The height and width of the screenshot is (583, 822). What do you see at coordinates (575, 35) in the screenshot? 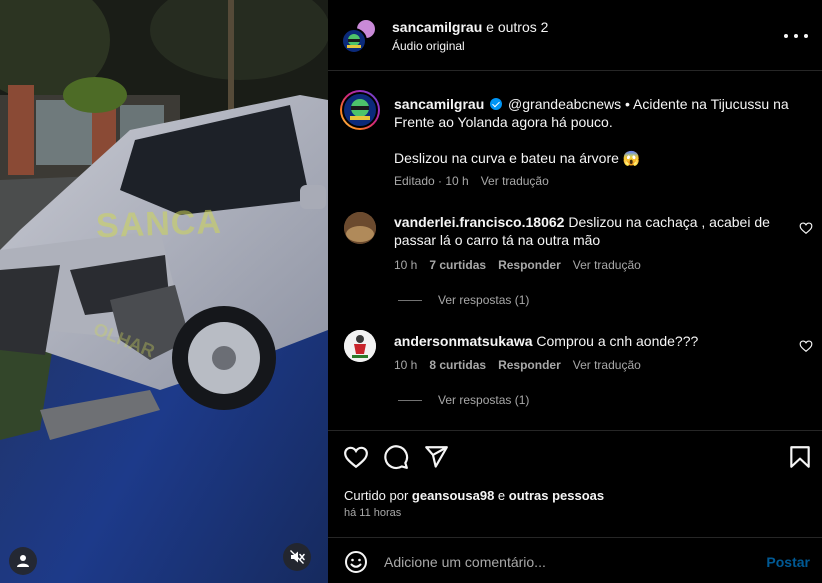
I see `post-header: sancamilgrau e outros 2 Áudio original` at bounding box center [575, 35].